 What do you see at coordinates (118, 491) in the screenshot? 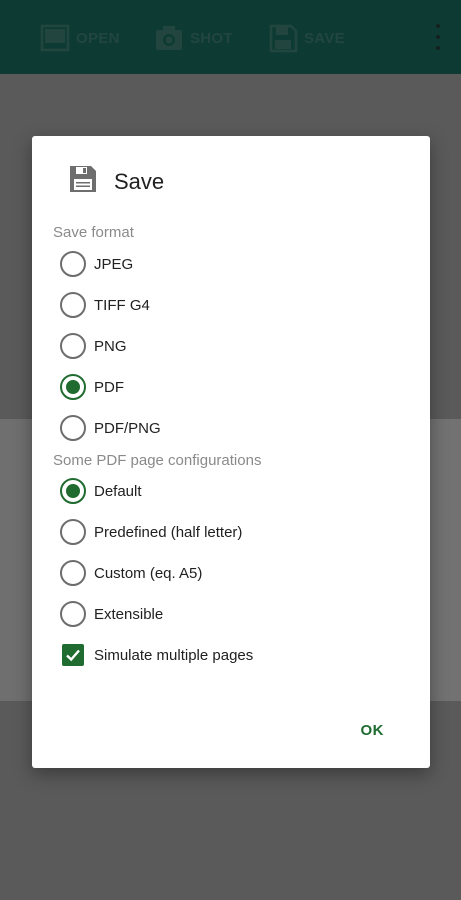
I see `pdf-config-option-label: Default` at bounding box center [118, 491].